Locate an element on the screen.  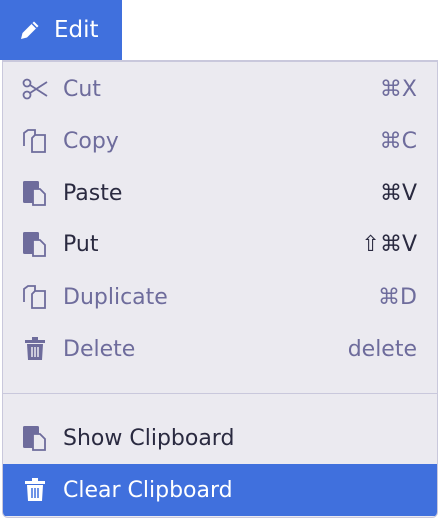
menu-item-clear-clipboard: Clear Clipboard is located at coordinates (220, 490).